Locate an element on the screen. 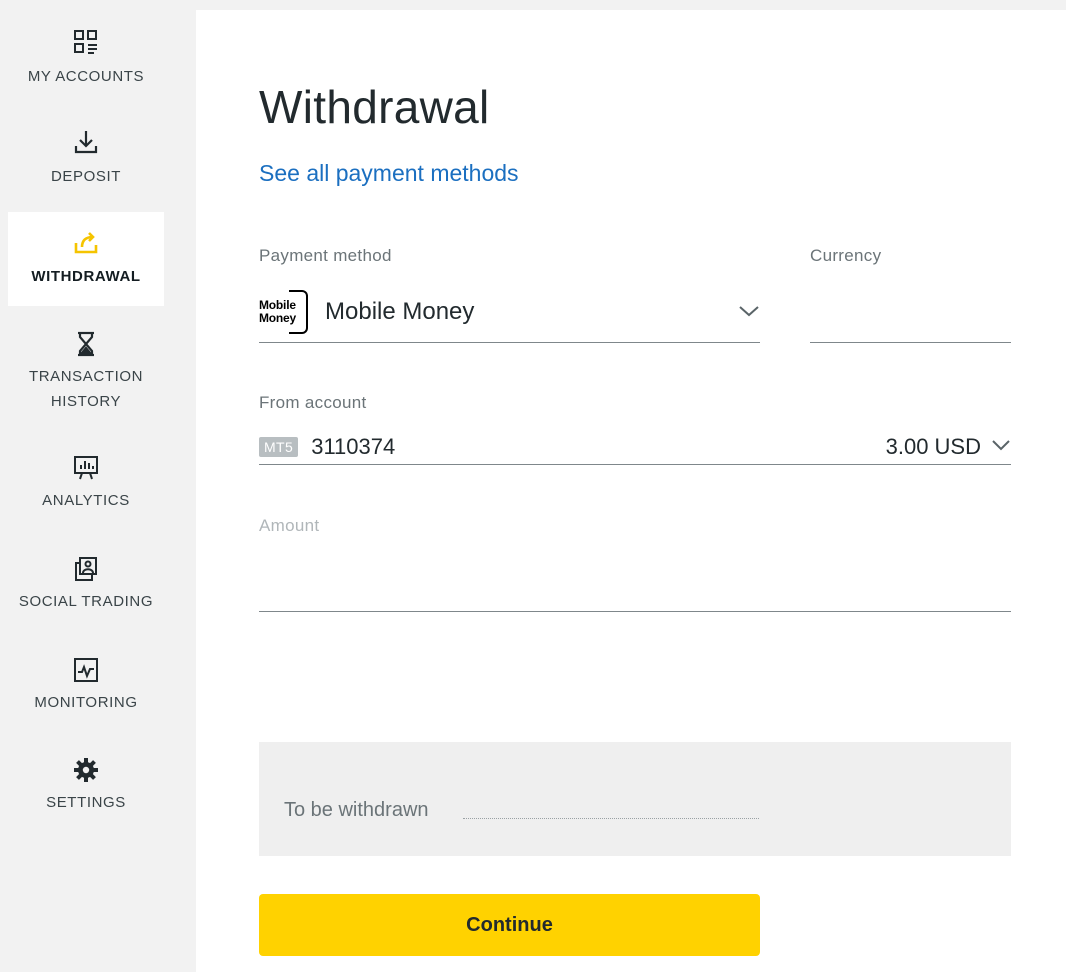 The height and width of the screenshot is (972, 1066). sidebar-item-label: ANALYTICS is located at coordinates (86, 500).